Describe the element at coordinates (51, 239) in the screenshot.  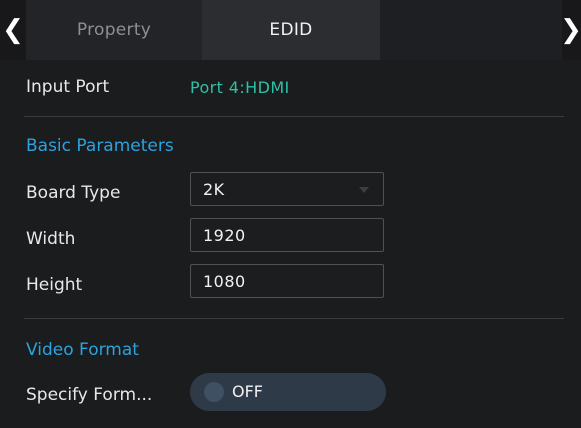
I see `width-label: Width` at that location.